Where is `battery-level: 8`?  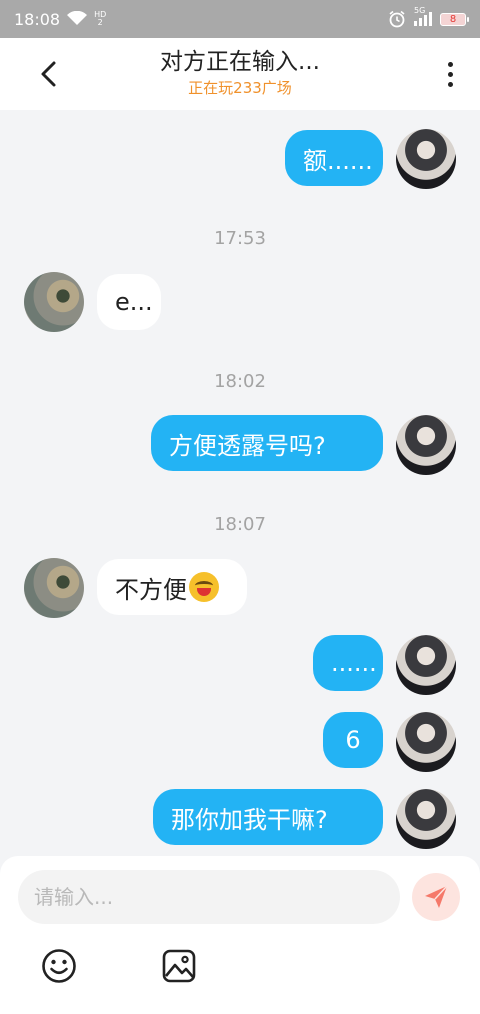 battery-level: 8 is located at coordinates (453, 19).